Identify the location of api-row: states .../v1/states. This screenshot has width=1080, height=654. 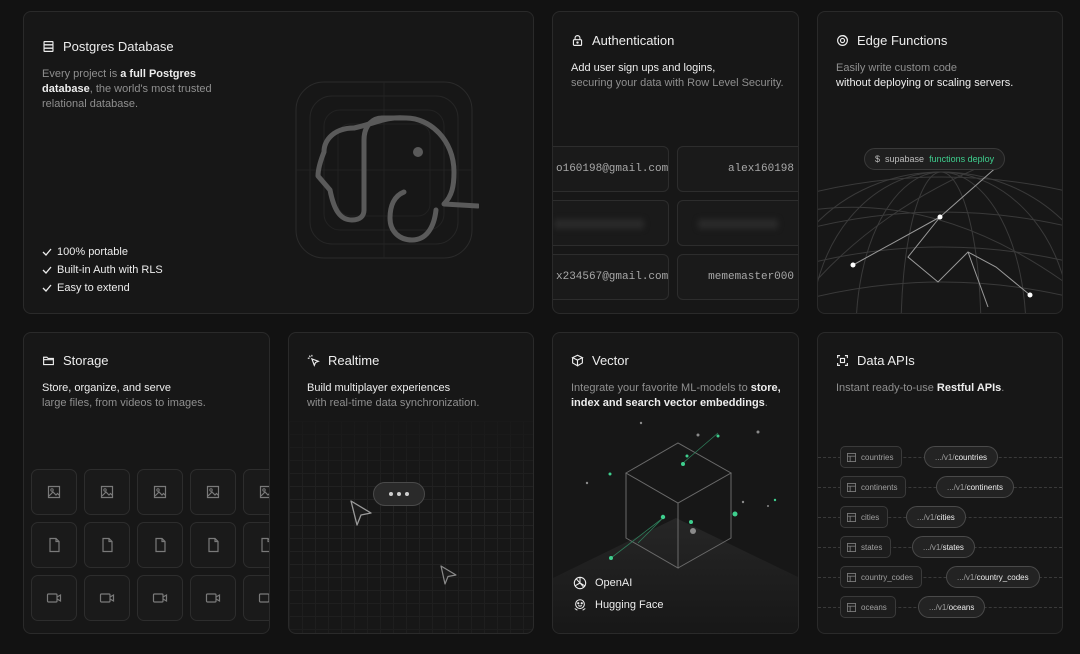
(940, 547).